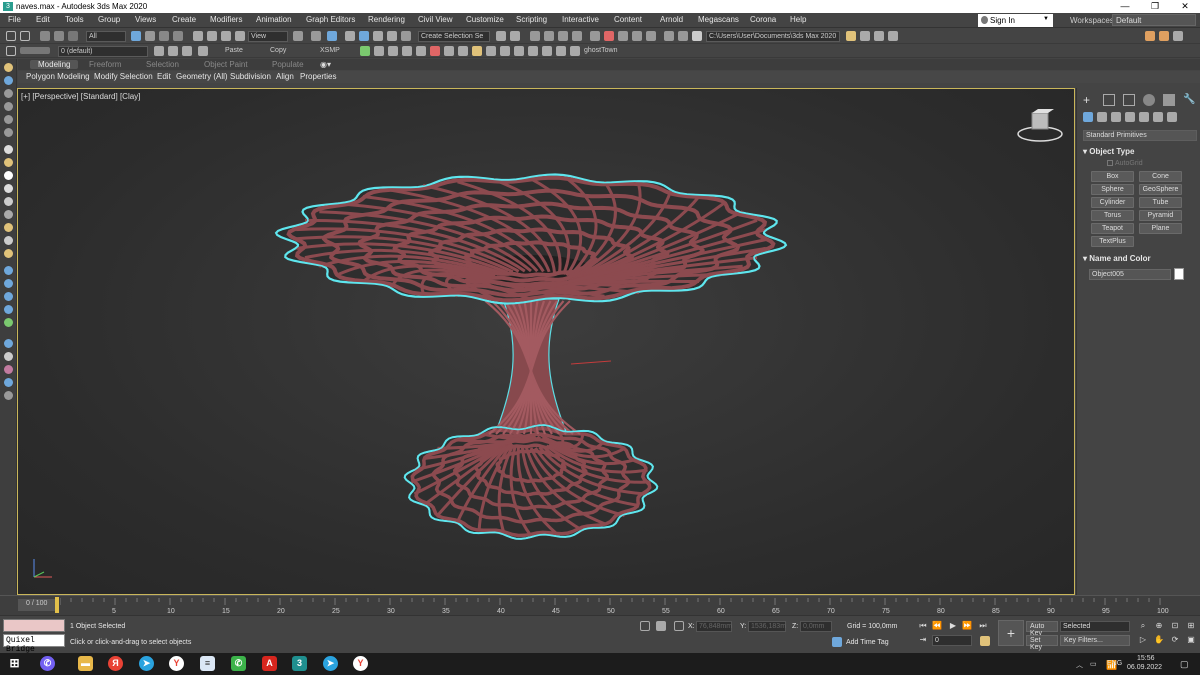  What do you see at coordinates (173, 51) in the screenshot?
I see `add-to-layer-icon` at bounding box center [173, 51].